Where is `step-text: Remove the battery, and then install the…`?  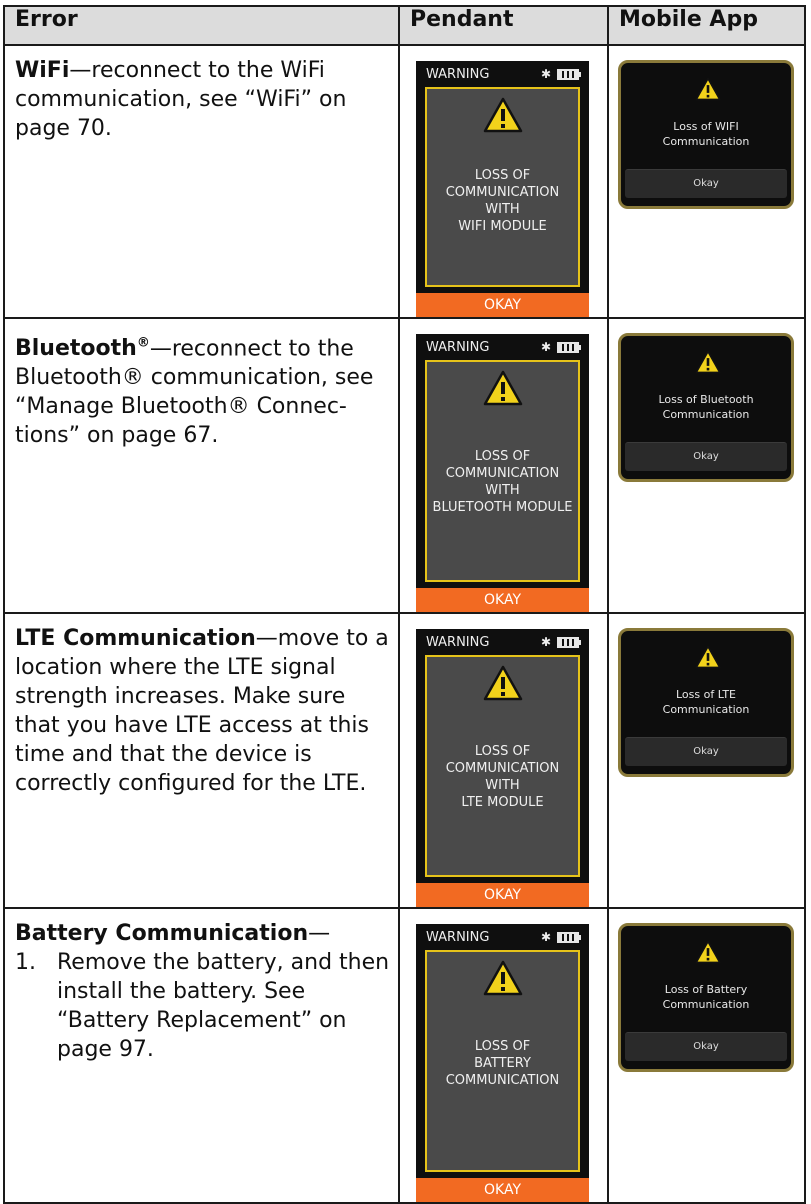
step-text: Remove the battery, and then install the… is located at coordinates (223, 1006).